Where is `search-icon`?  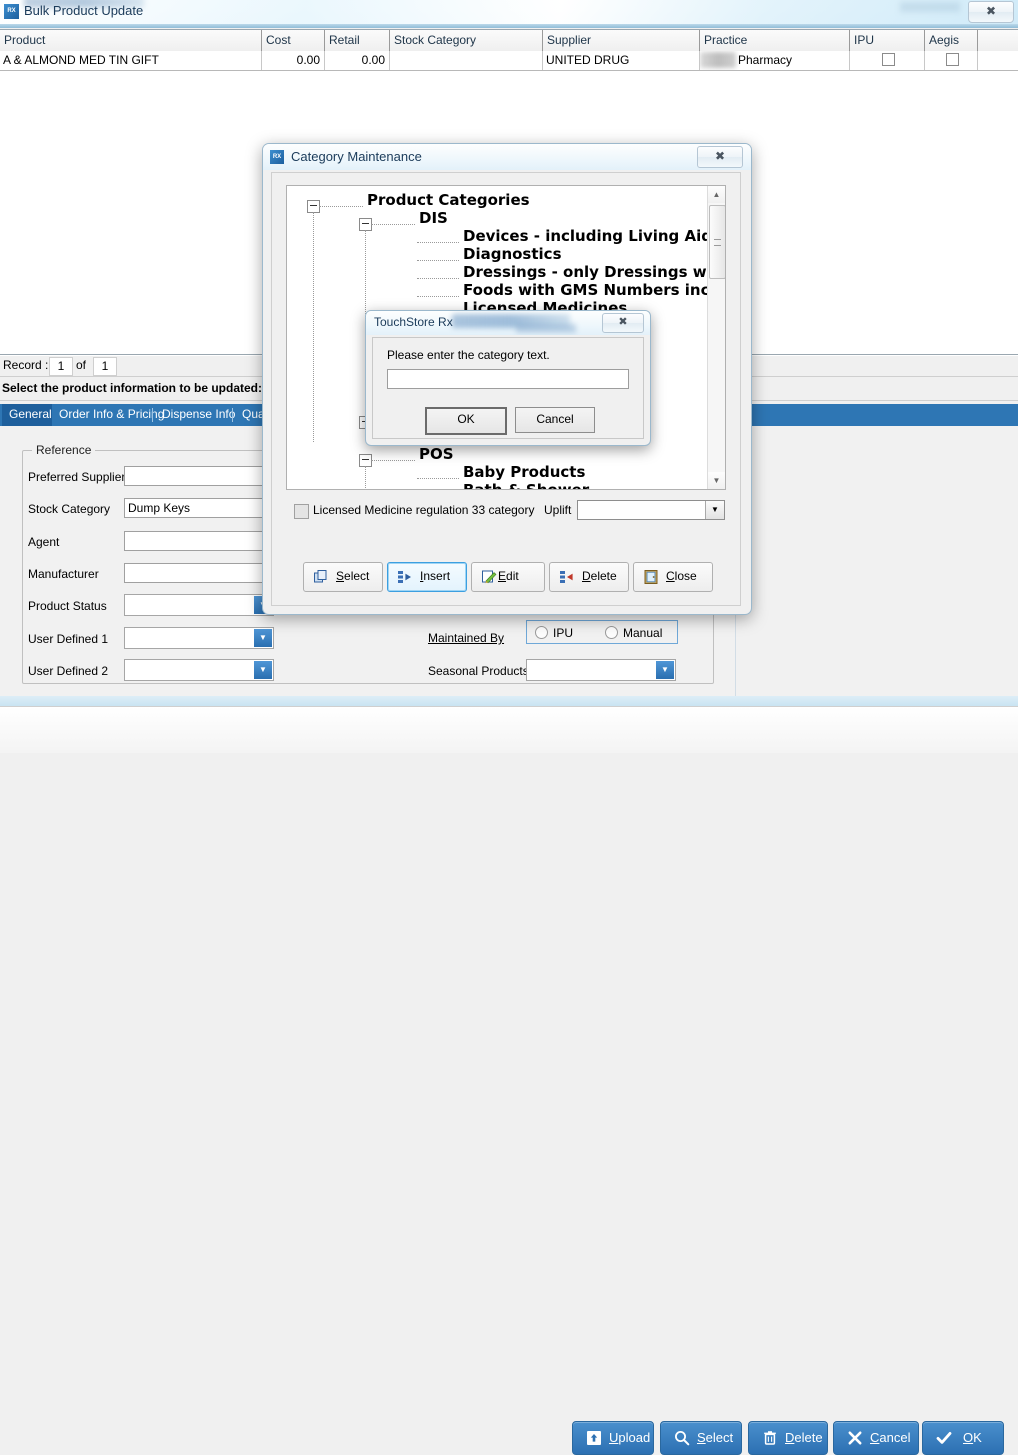
search-icon is located at coordinates (682, 1438).